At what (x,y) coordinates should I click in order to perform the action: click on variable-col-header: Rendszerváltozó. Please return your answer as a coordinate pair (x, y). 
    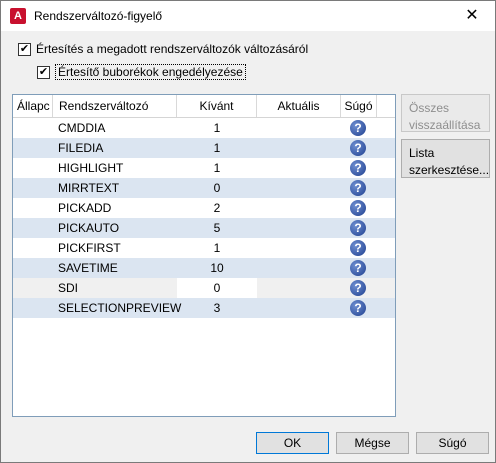
    Looking at the image, I should click on (115, 106).